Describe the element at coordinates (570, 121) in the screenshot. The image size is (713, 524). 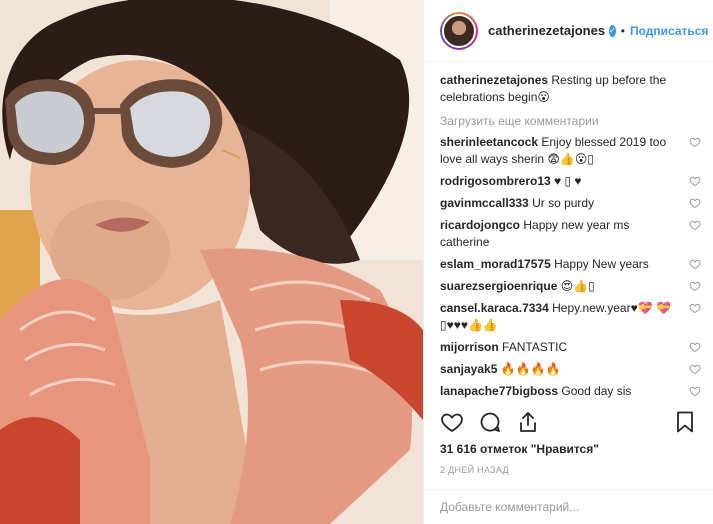
I see `load-more-comments: Загрузить еще комментарии` at that location.